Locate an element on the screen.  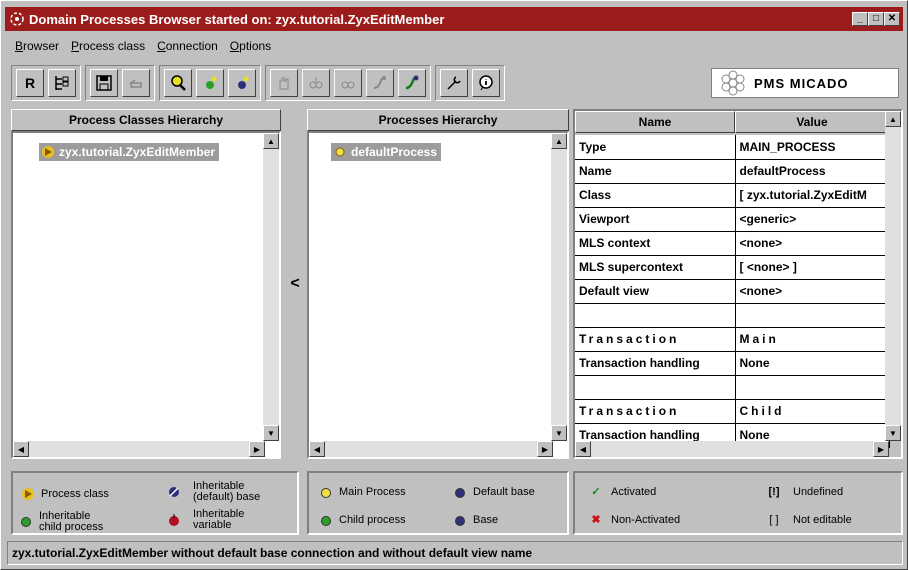
not-editable-icon: [ ] is located at coordinates (774, 520).